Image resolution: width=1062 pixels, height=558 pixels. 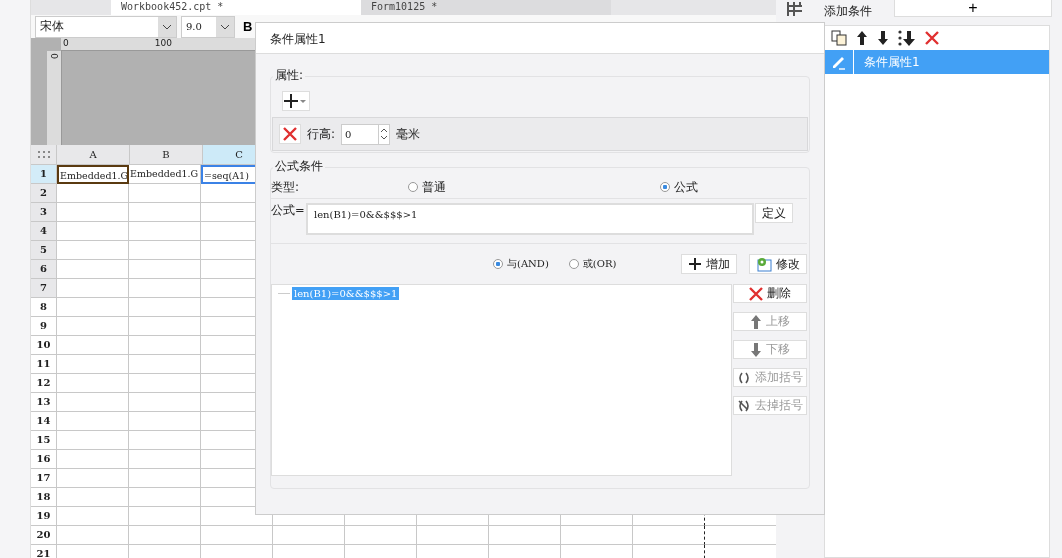 I want to click on modify-button: 修改, so click(x=778, y=264).